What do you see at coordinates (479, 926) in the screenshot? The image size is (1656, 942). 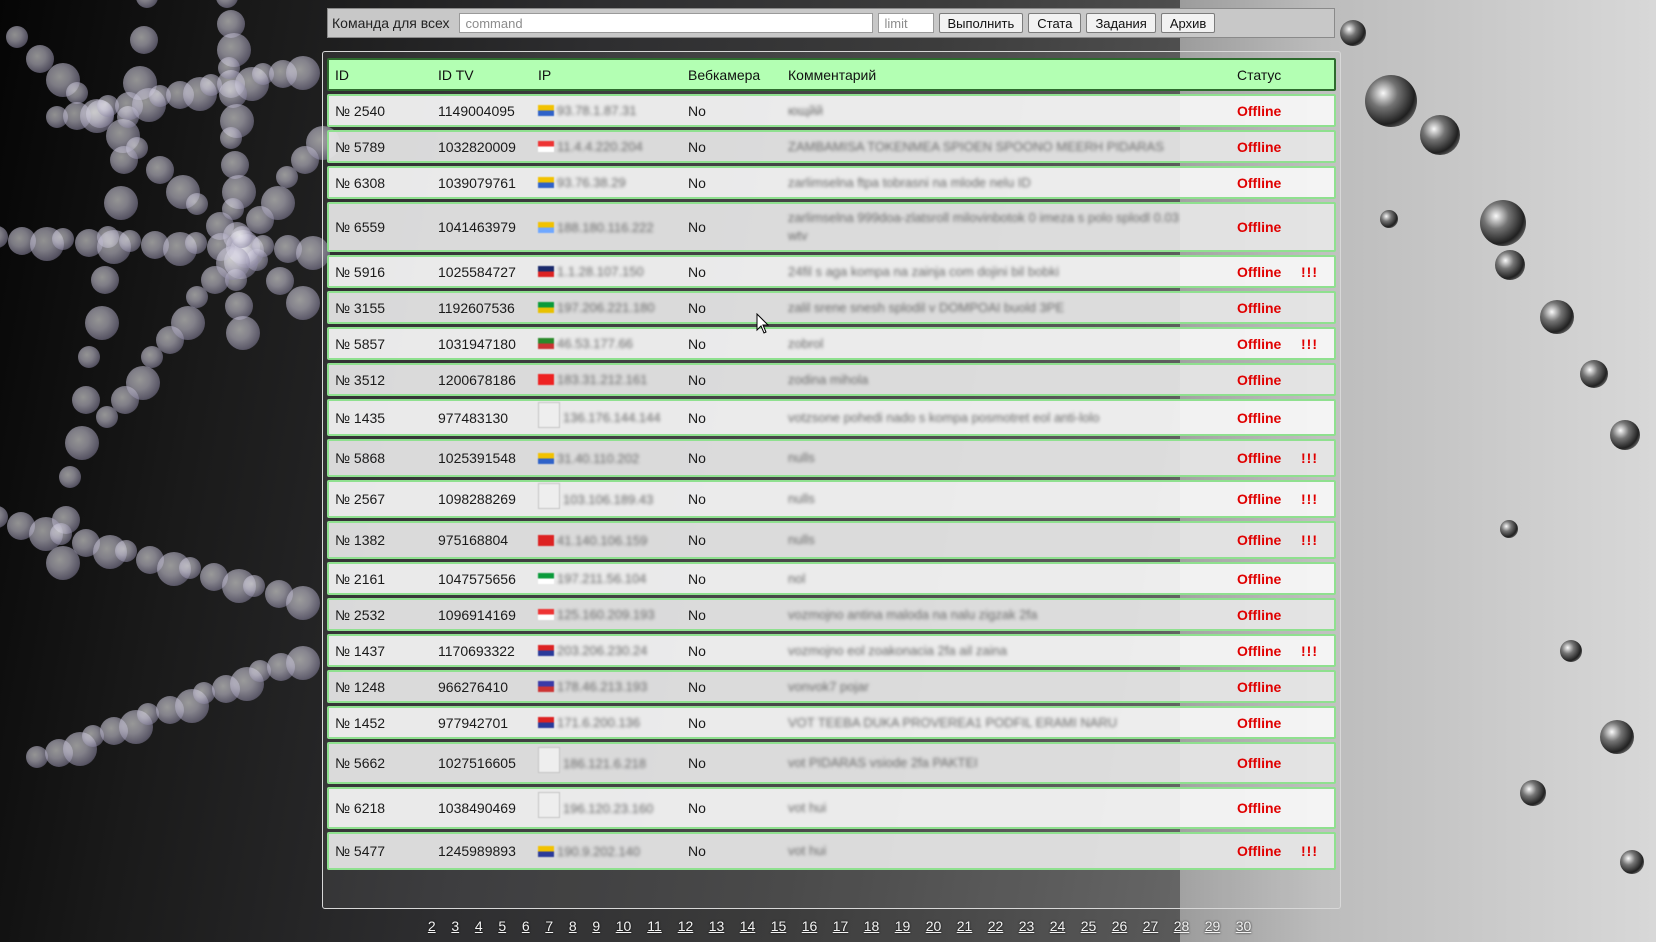 I see `page-link: 4` at bounding box center [479, 926].